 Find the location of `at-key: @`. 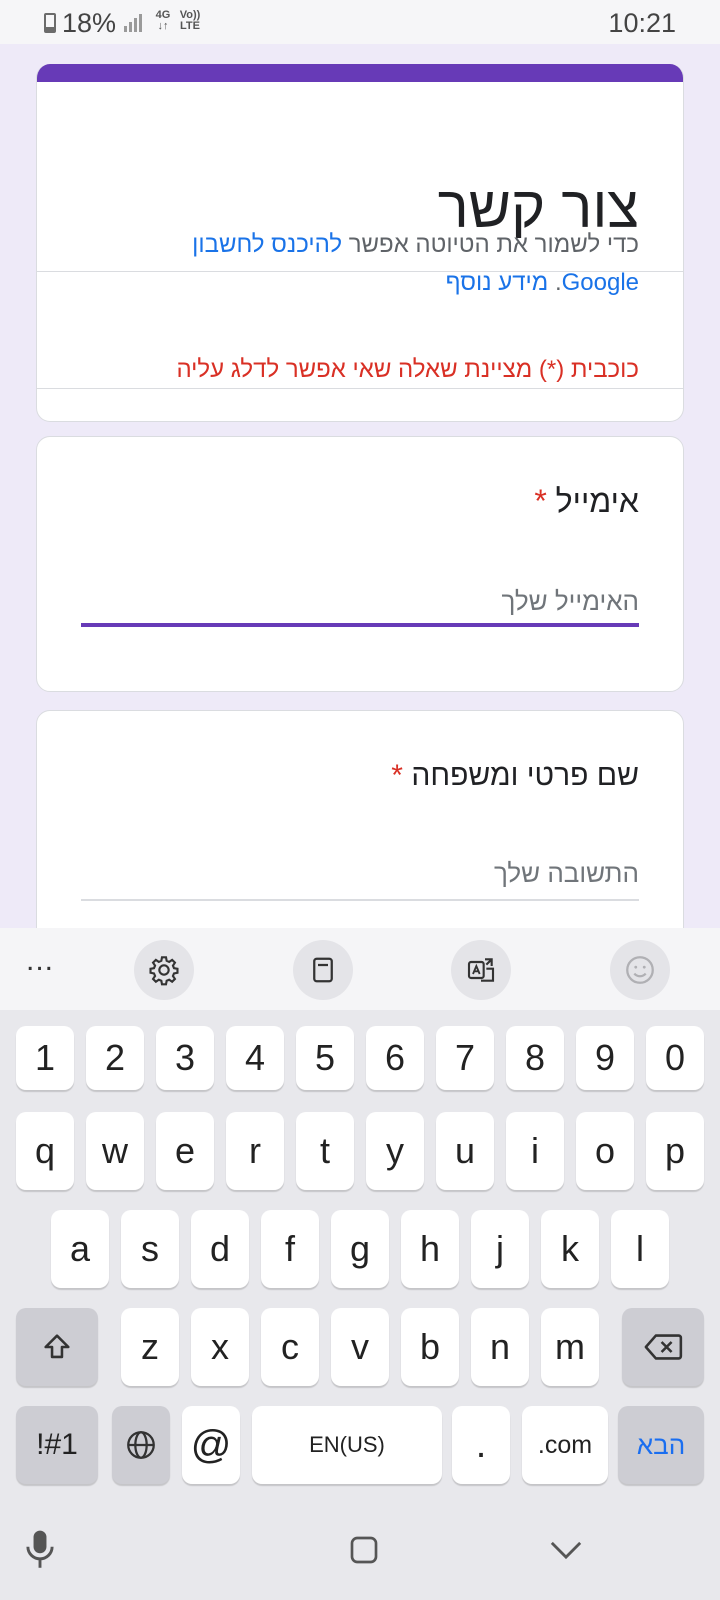

at-key: @ is located at coordinates (211, 1445).